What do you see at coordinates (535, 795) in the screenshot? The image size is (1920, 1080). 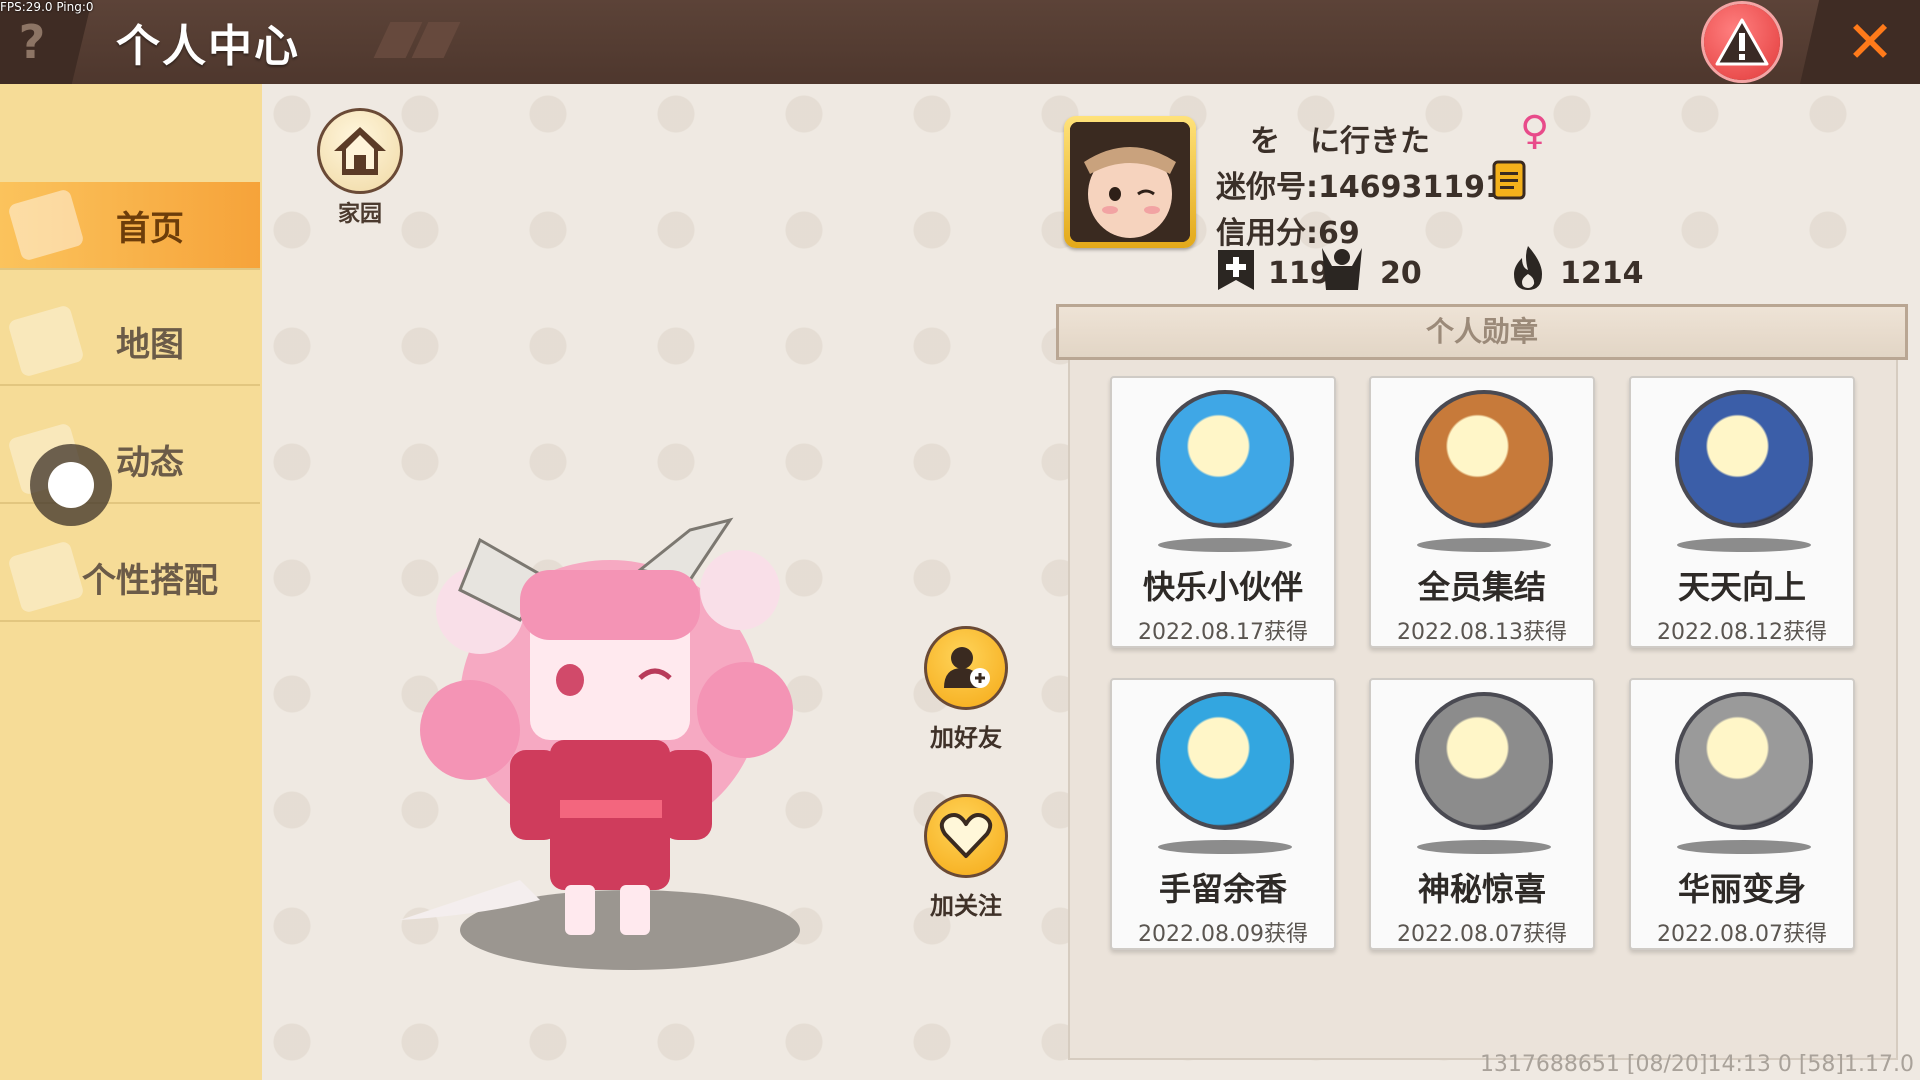 I see `character-arm-left` at bounding box center [535, 795].